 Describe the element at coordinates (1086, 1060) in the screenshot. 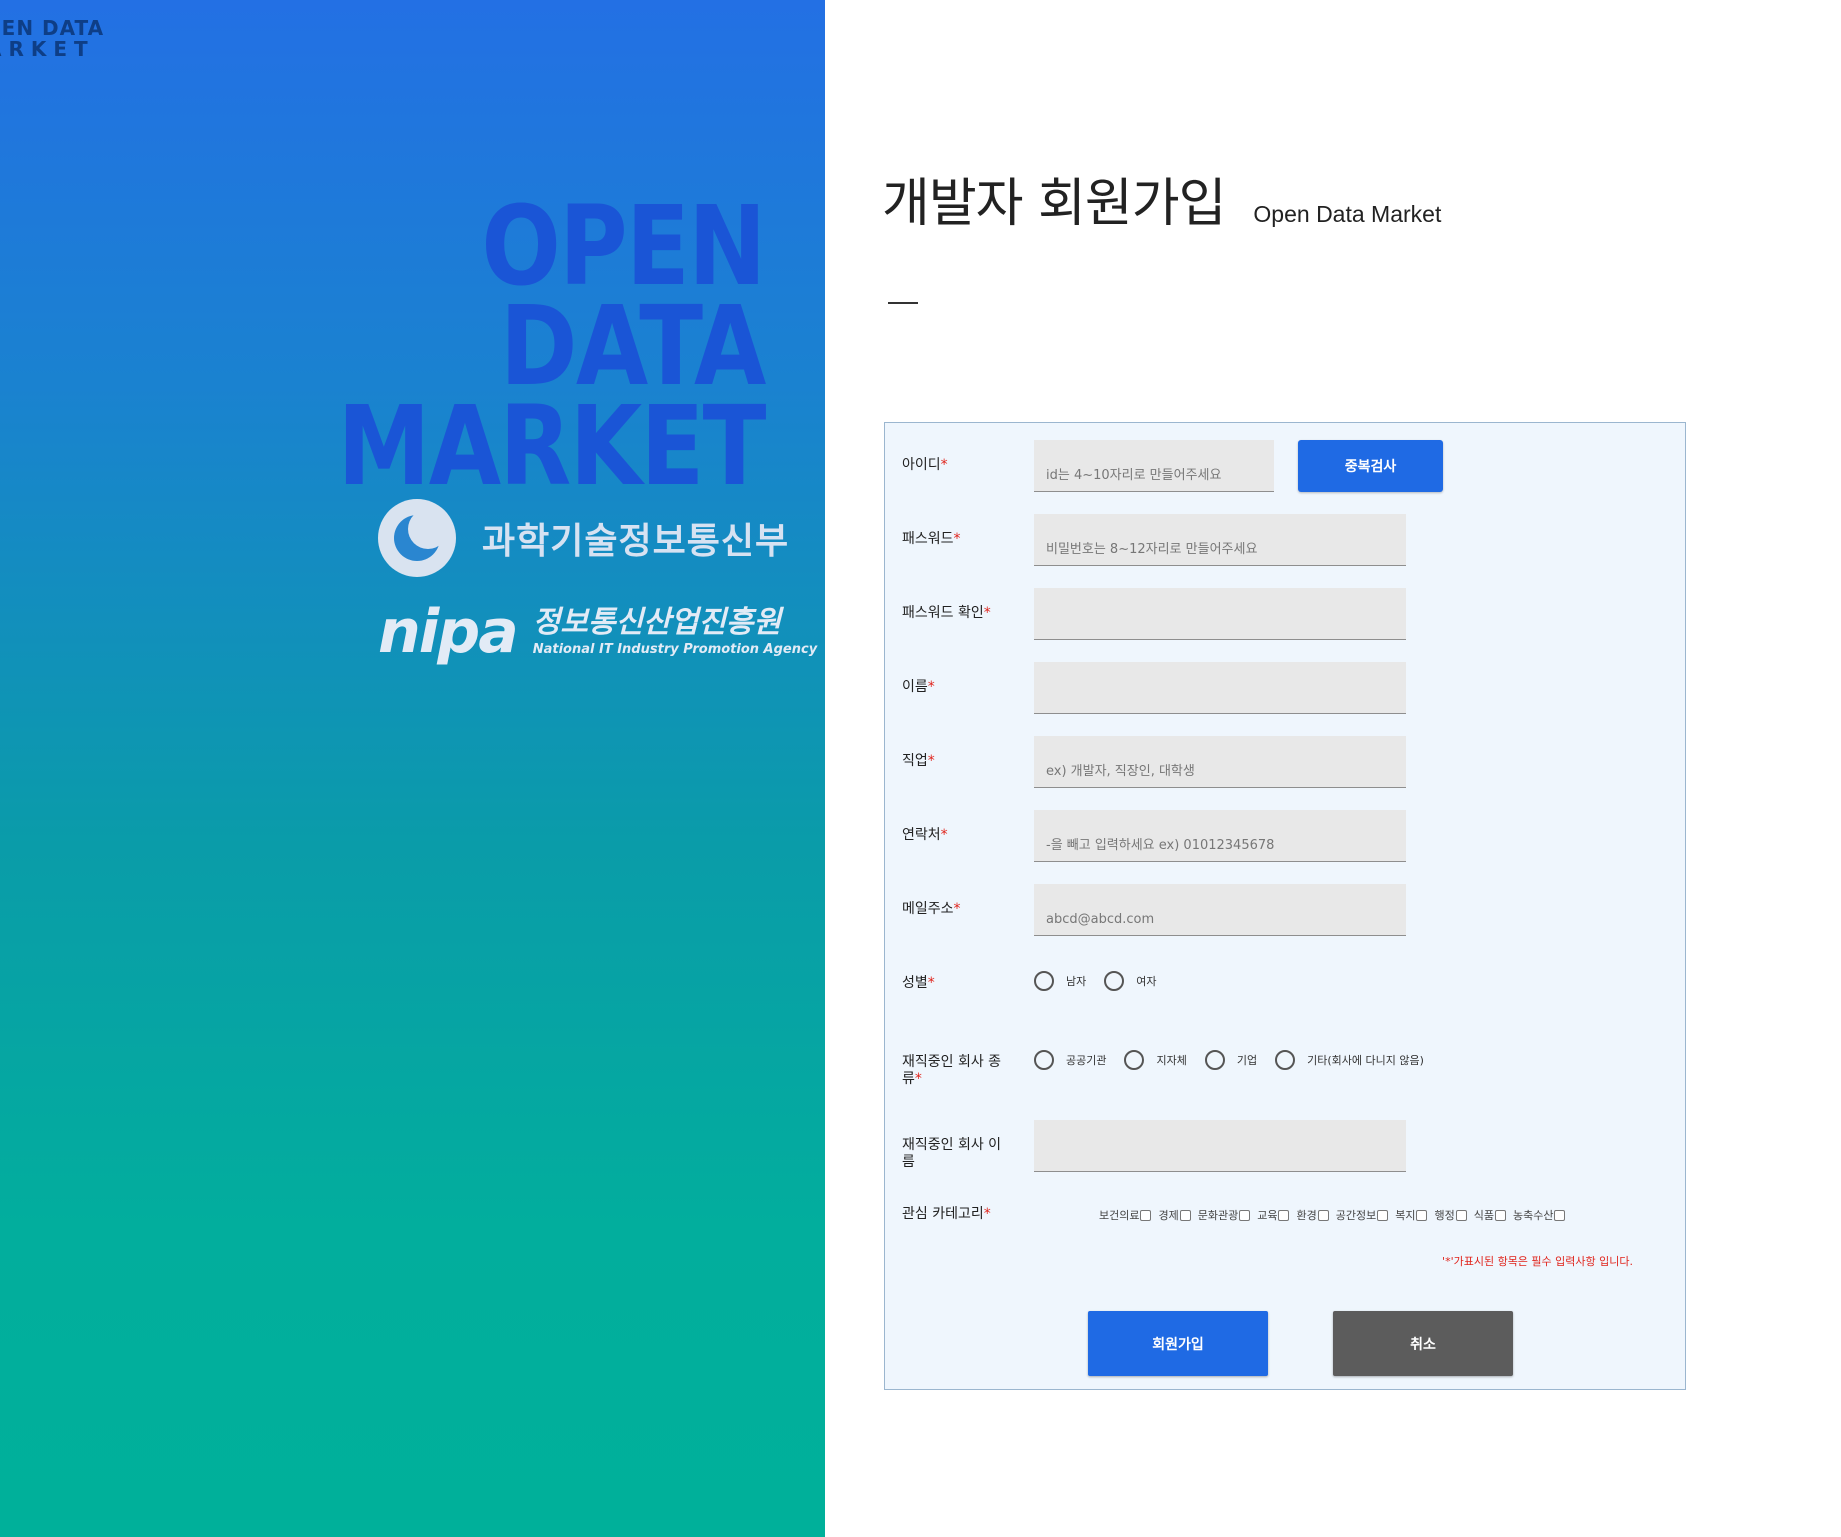

I see `company-type-public-label: 공공기관` at that location.